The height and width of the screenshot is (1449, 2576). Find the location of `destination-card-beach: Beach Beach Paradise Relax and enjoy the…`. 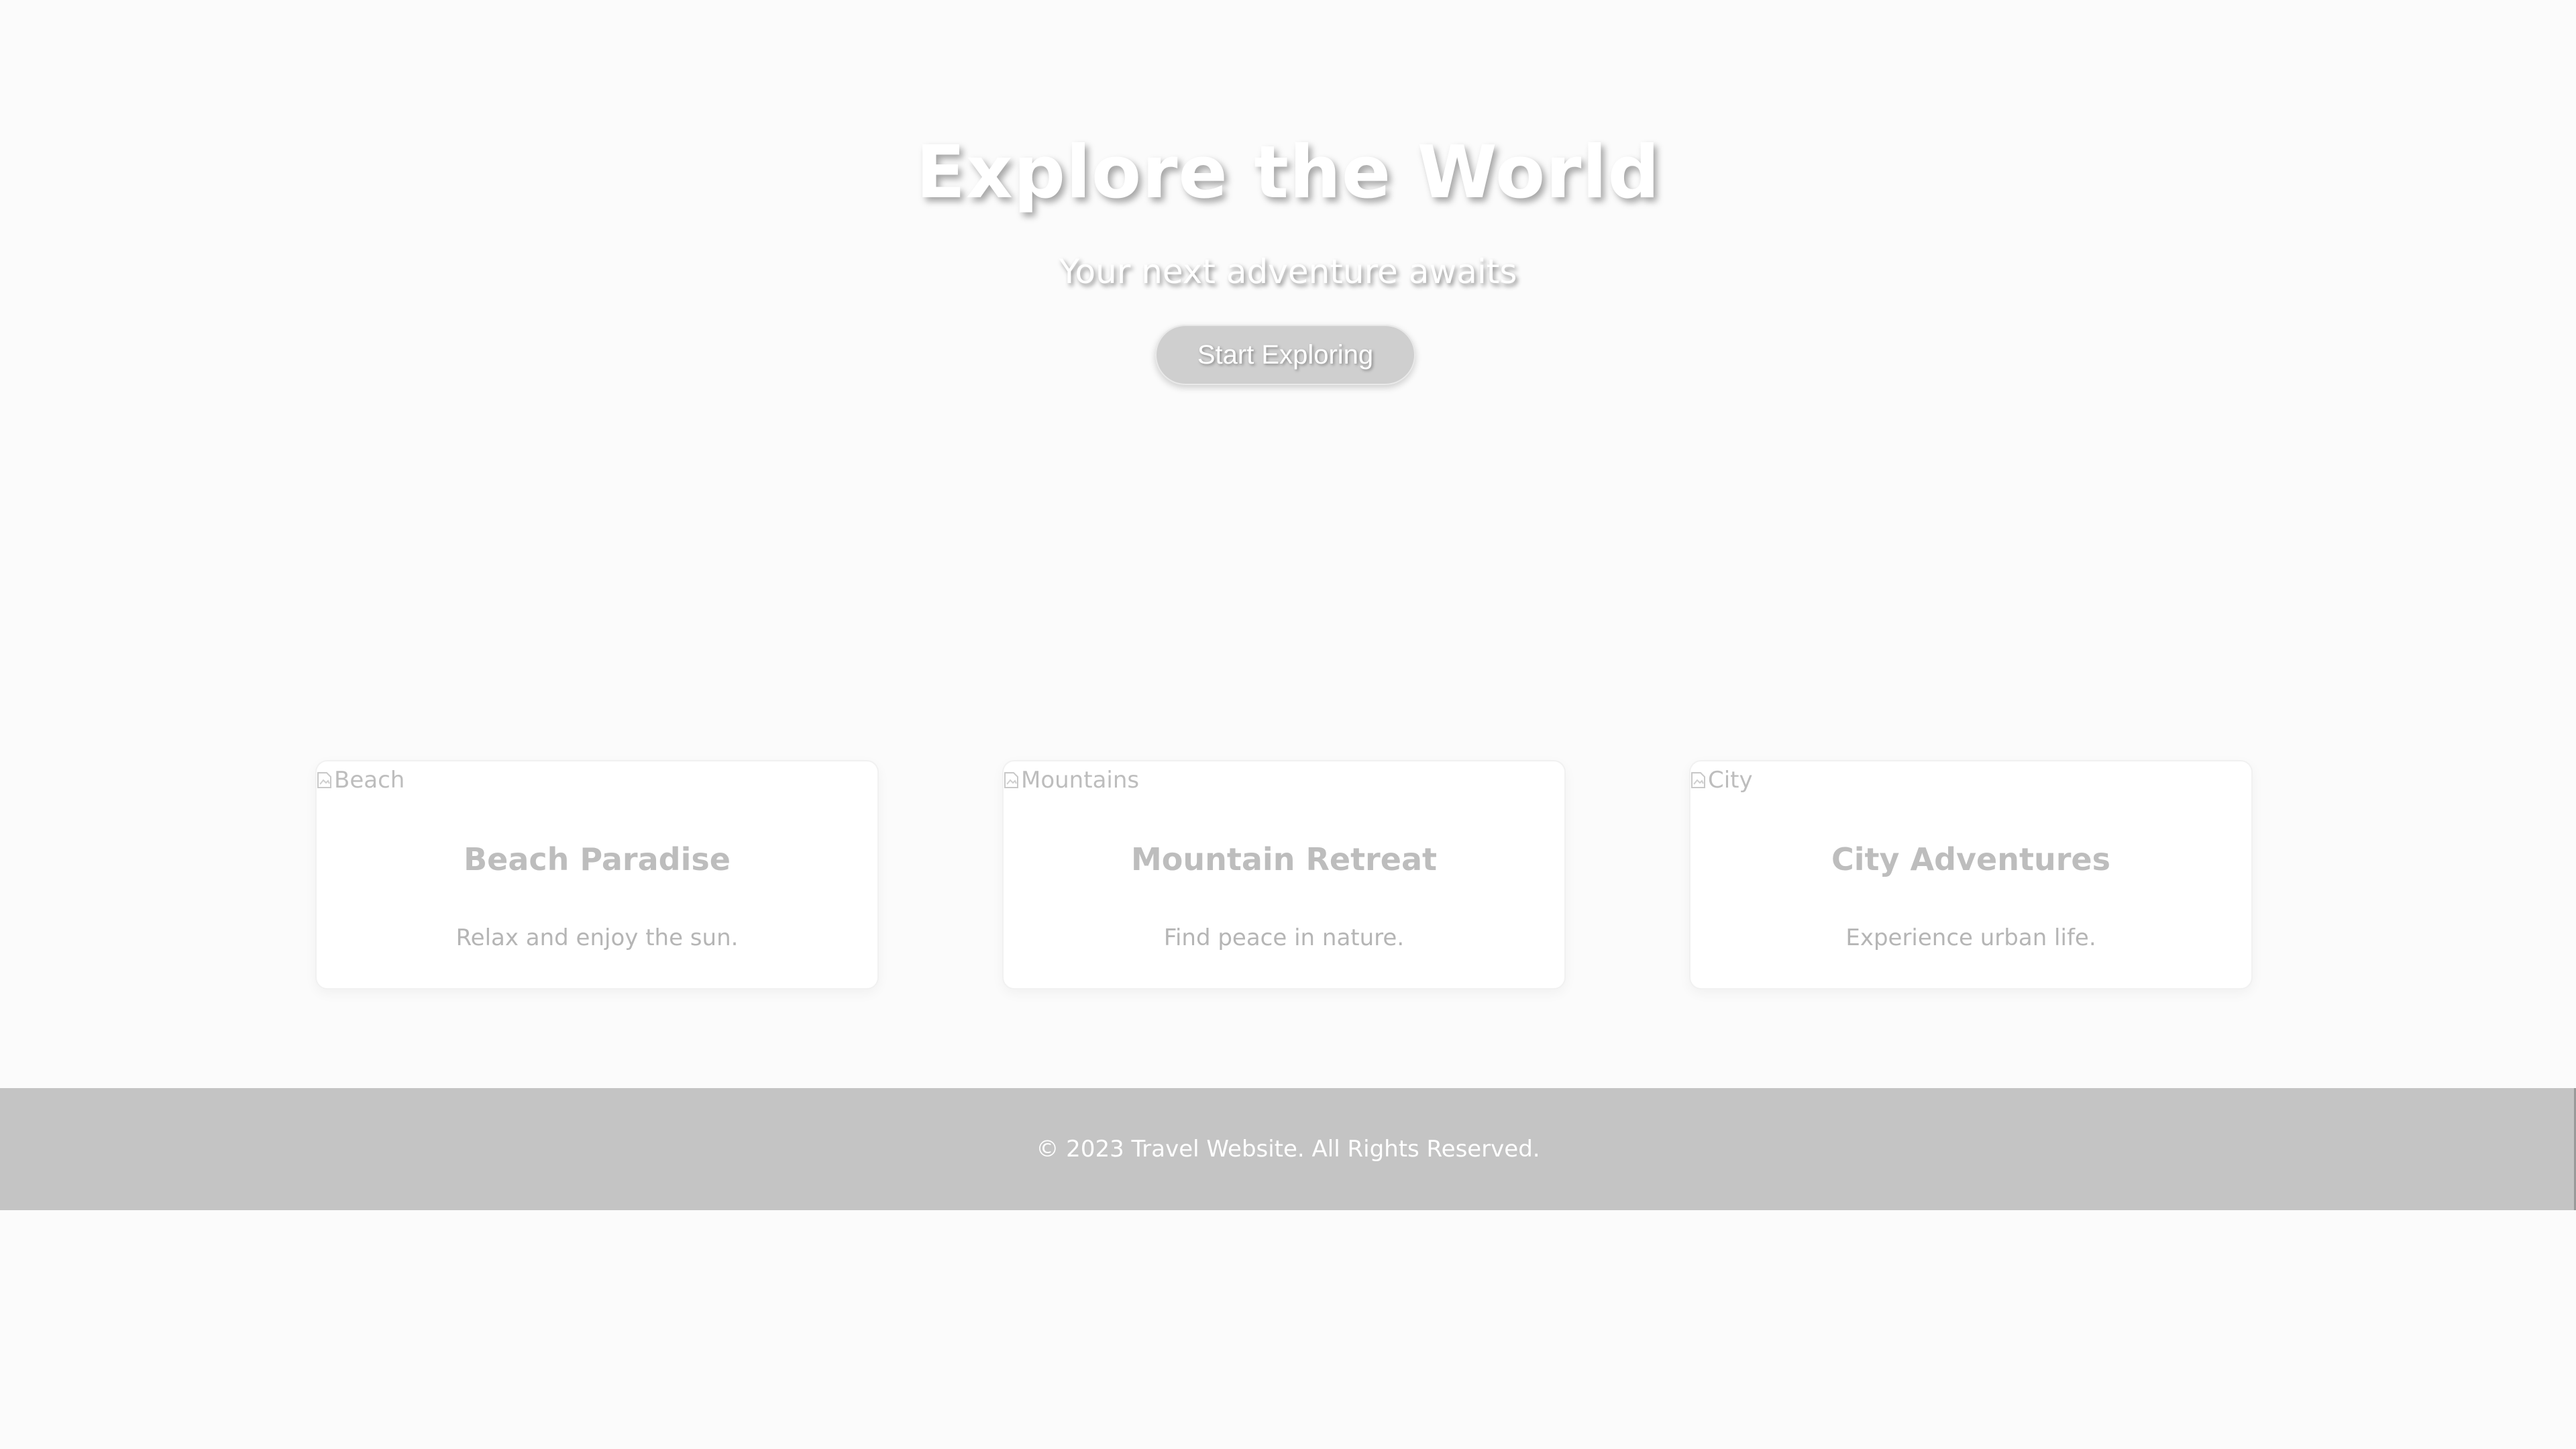

destination-card-beach: Beach Beach Paradise Relax and enjoy the… is located at coordinates (597, 874).